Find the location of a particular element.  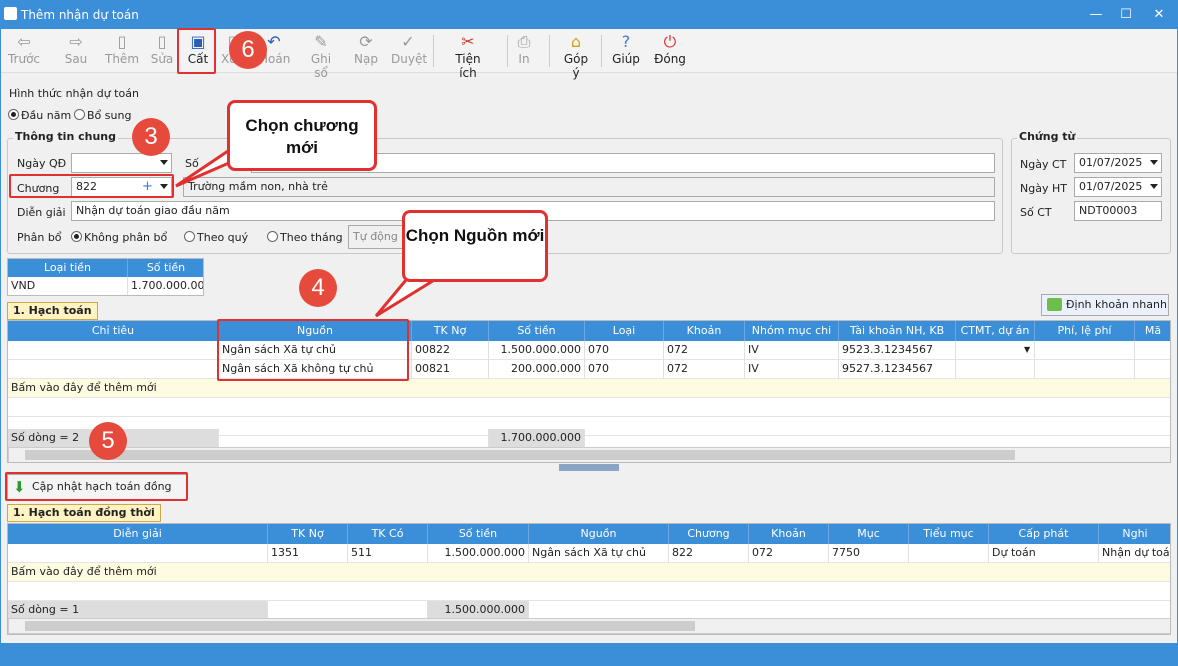

step-badge-6: 6 is located at coordinates (248, 50).